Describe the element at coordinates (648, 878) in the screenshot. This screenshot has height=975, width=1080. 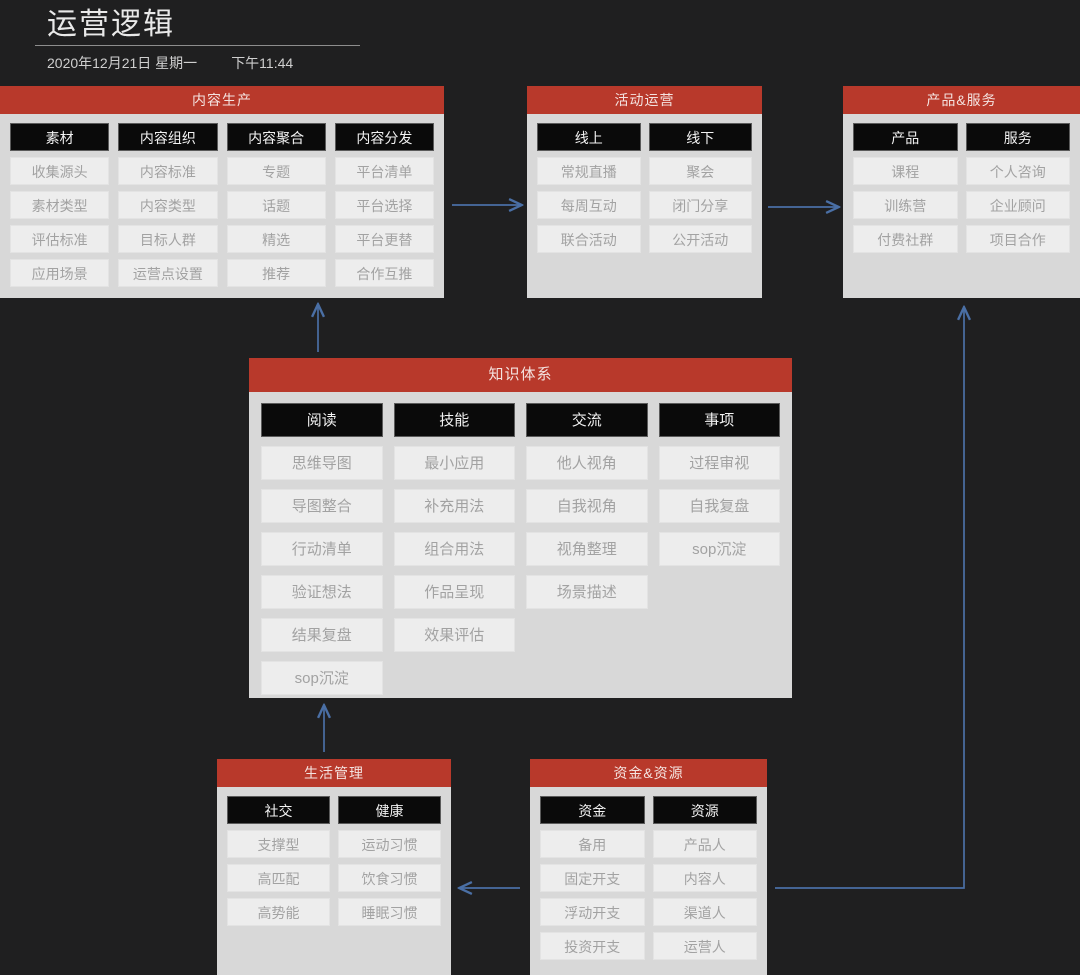
I see `card-body-funds-resources: 资金 备用 固定开支 浮动开支 投资开支 资源 产品人 内容人 渠道人 运营人` at that location.